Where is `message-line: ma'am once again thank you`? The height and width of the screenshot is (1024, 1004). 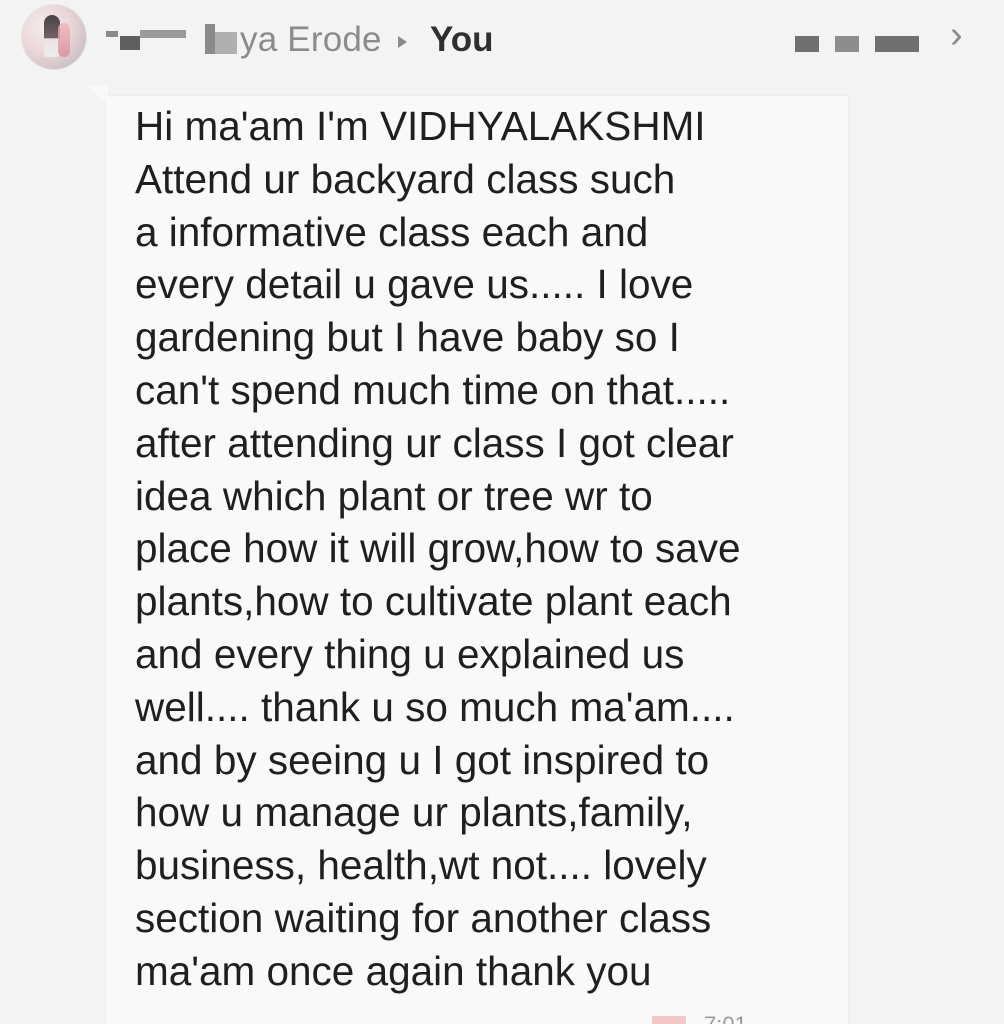
message-line: ma'am once again thank you is located at coordinates (393, 970).